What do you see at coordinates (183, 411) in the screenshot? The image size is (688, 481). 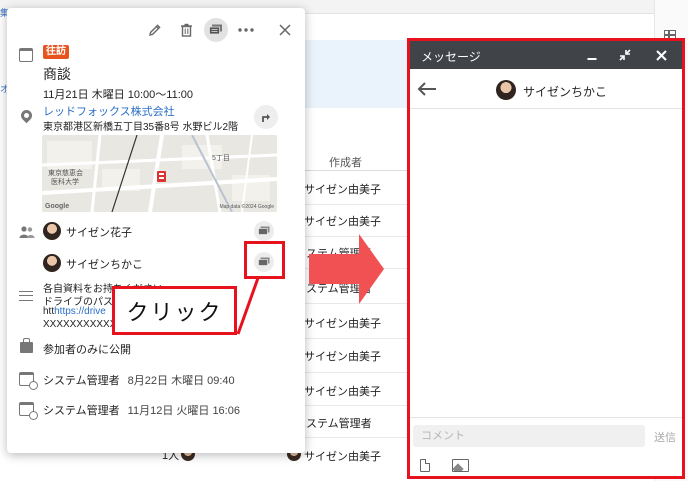 I see `history-timestamp: 11月12日 火曜日 16:06` at bounding box center [183, 411].